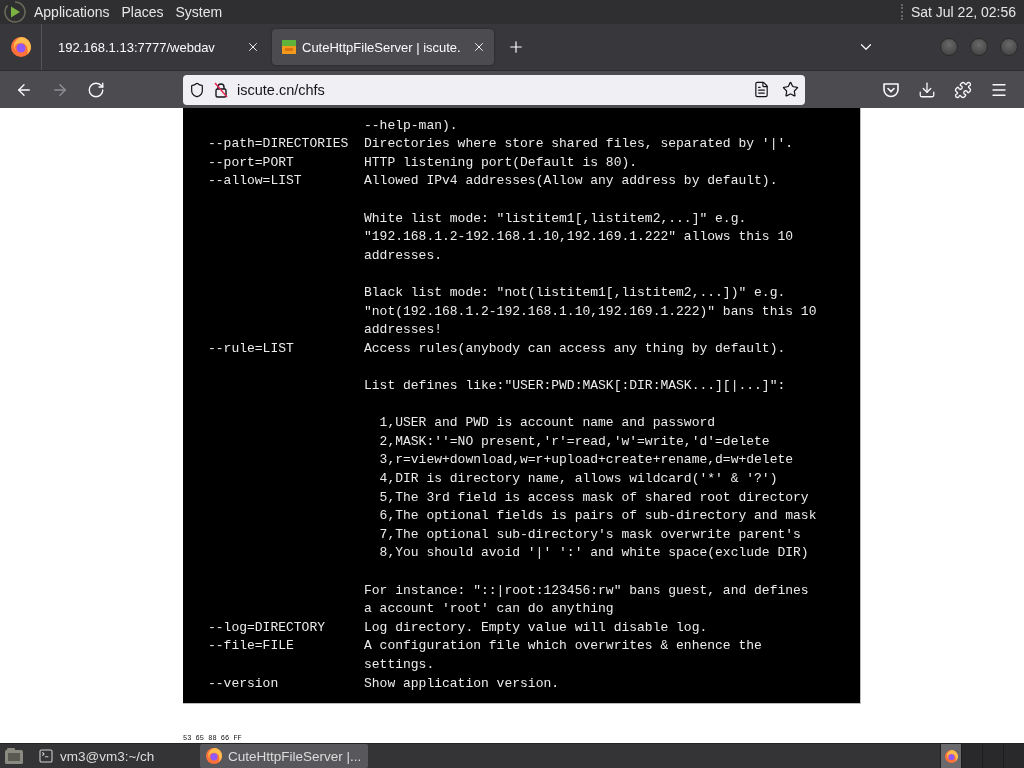  What do you see at coordinates (251, 348) in the screenshot?
I see `option-name: --rule=LIST` at bounding box center [251, 348].